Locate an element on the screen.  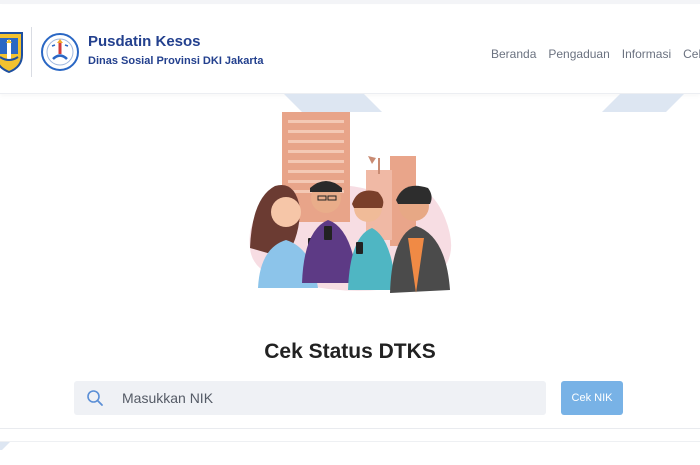
cek-status-title: Cek Status DTKS is located at coordinates (350, 351).